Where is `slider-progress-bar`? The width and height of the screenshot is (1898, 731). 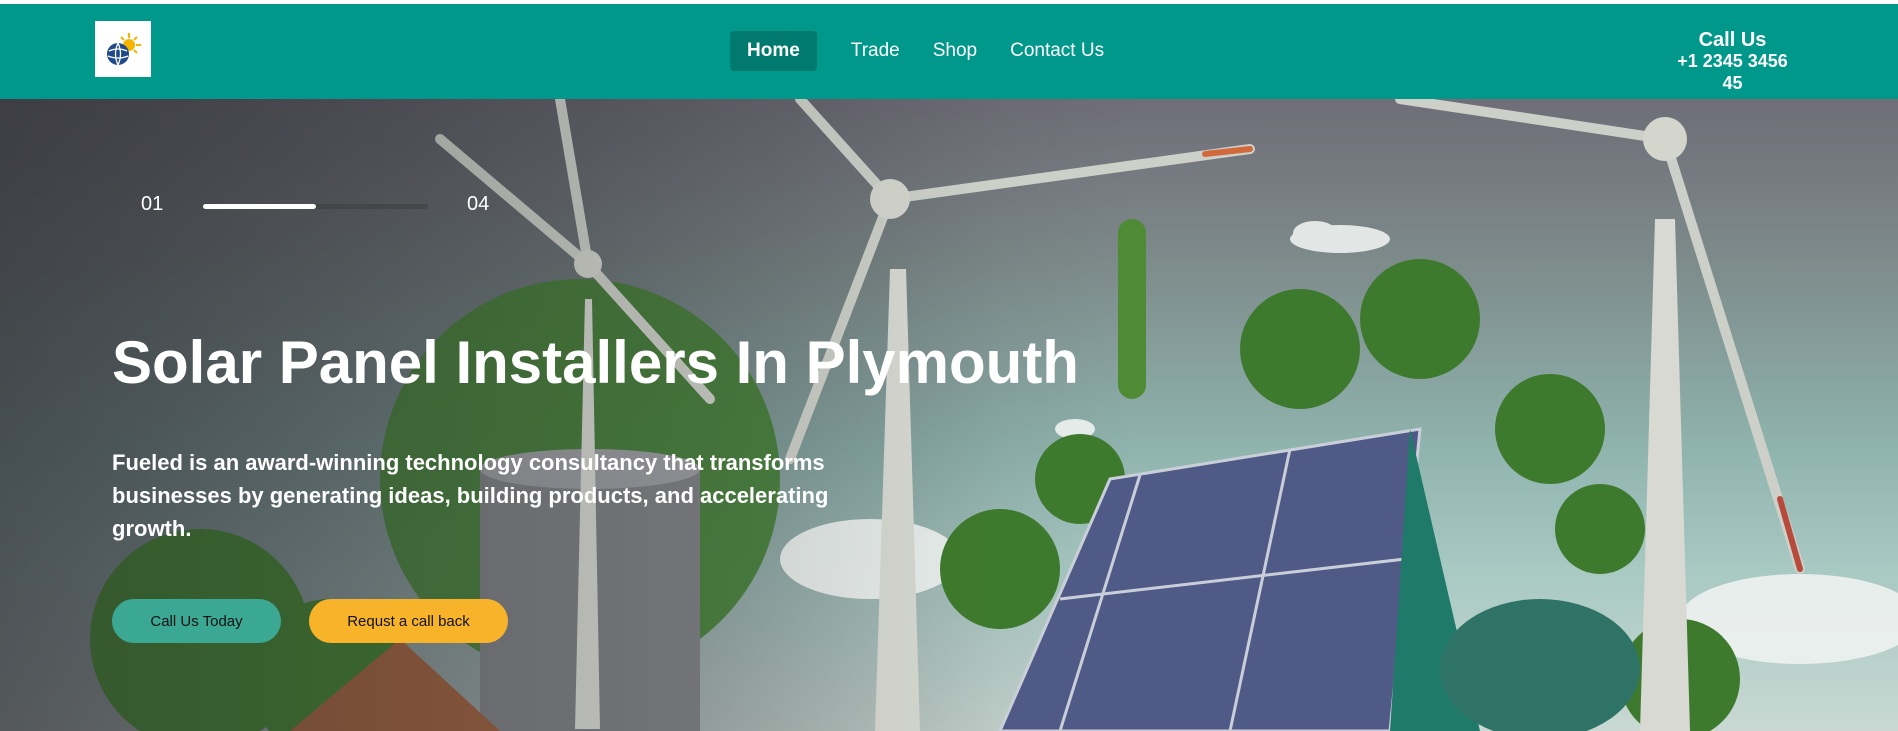 slider-progress-bar is located at coordinates (315, 206).